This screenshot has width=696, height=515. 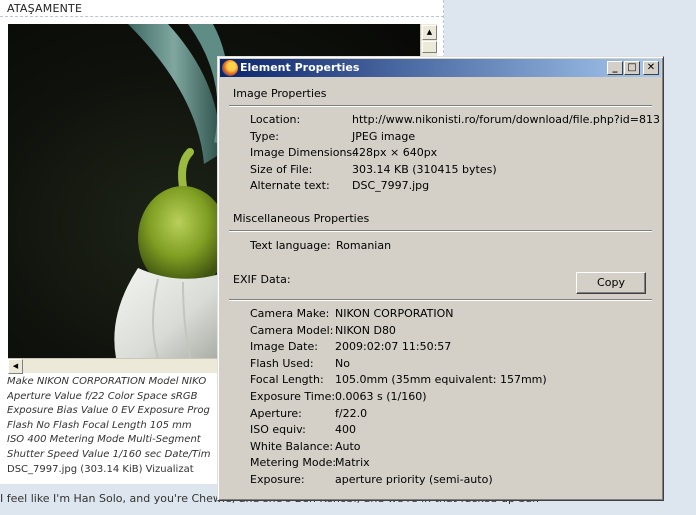 I want to click on photo-horizontal-scrollbar: ◀, so click(x=114, y=366).